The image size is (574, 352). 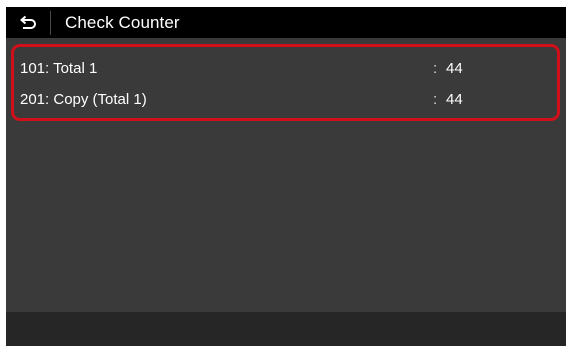 I want to click on counter-label: 101: Total 1, so click(x=59, y=68).